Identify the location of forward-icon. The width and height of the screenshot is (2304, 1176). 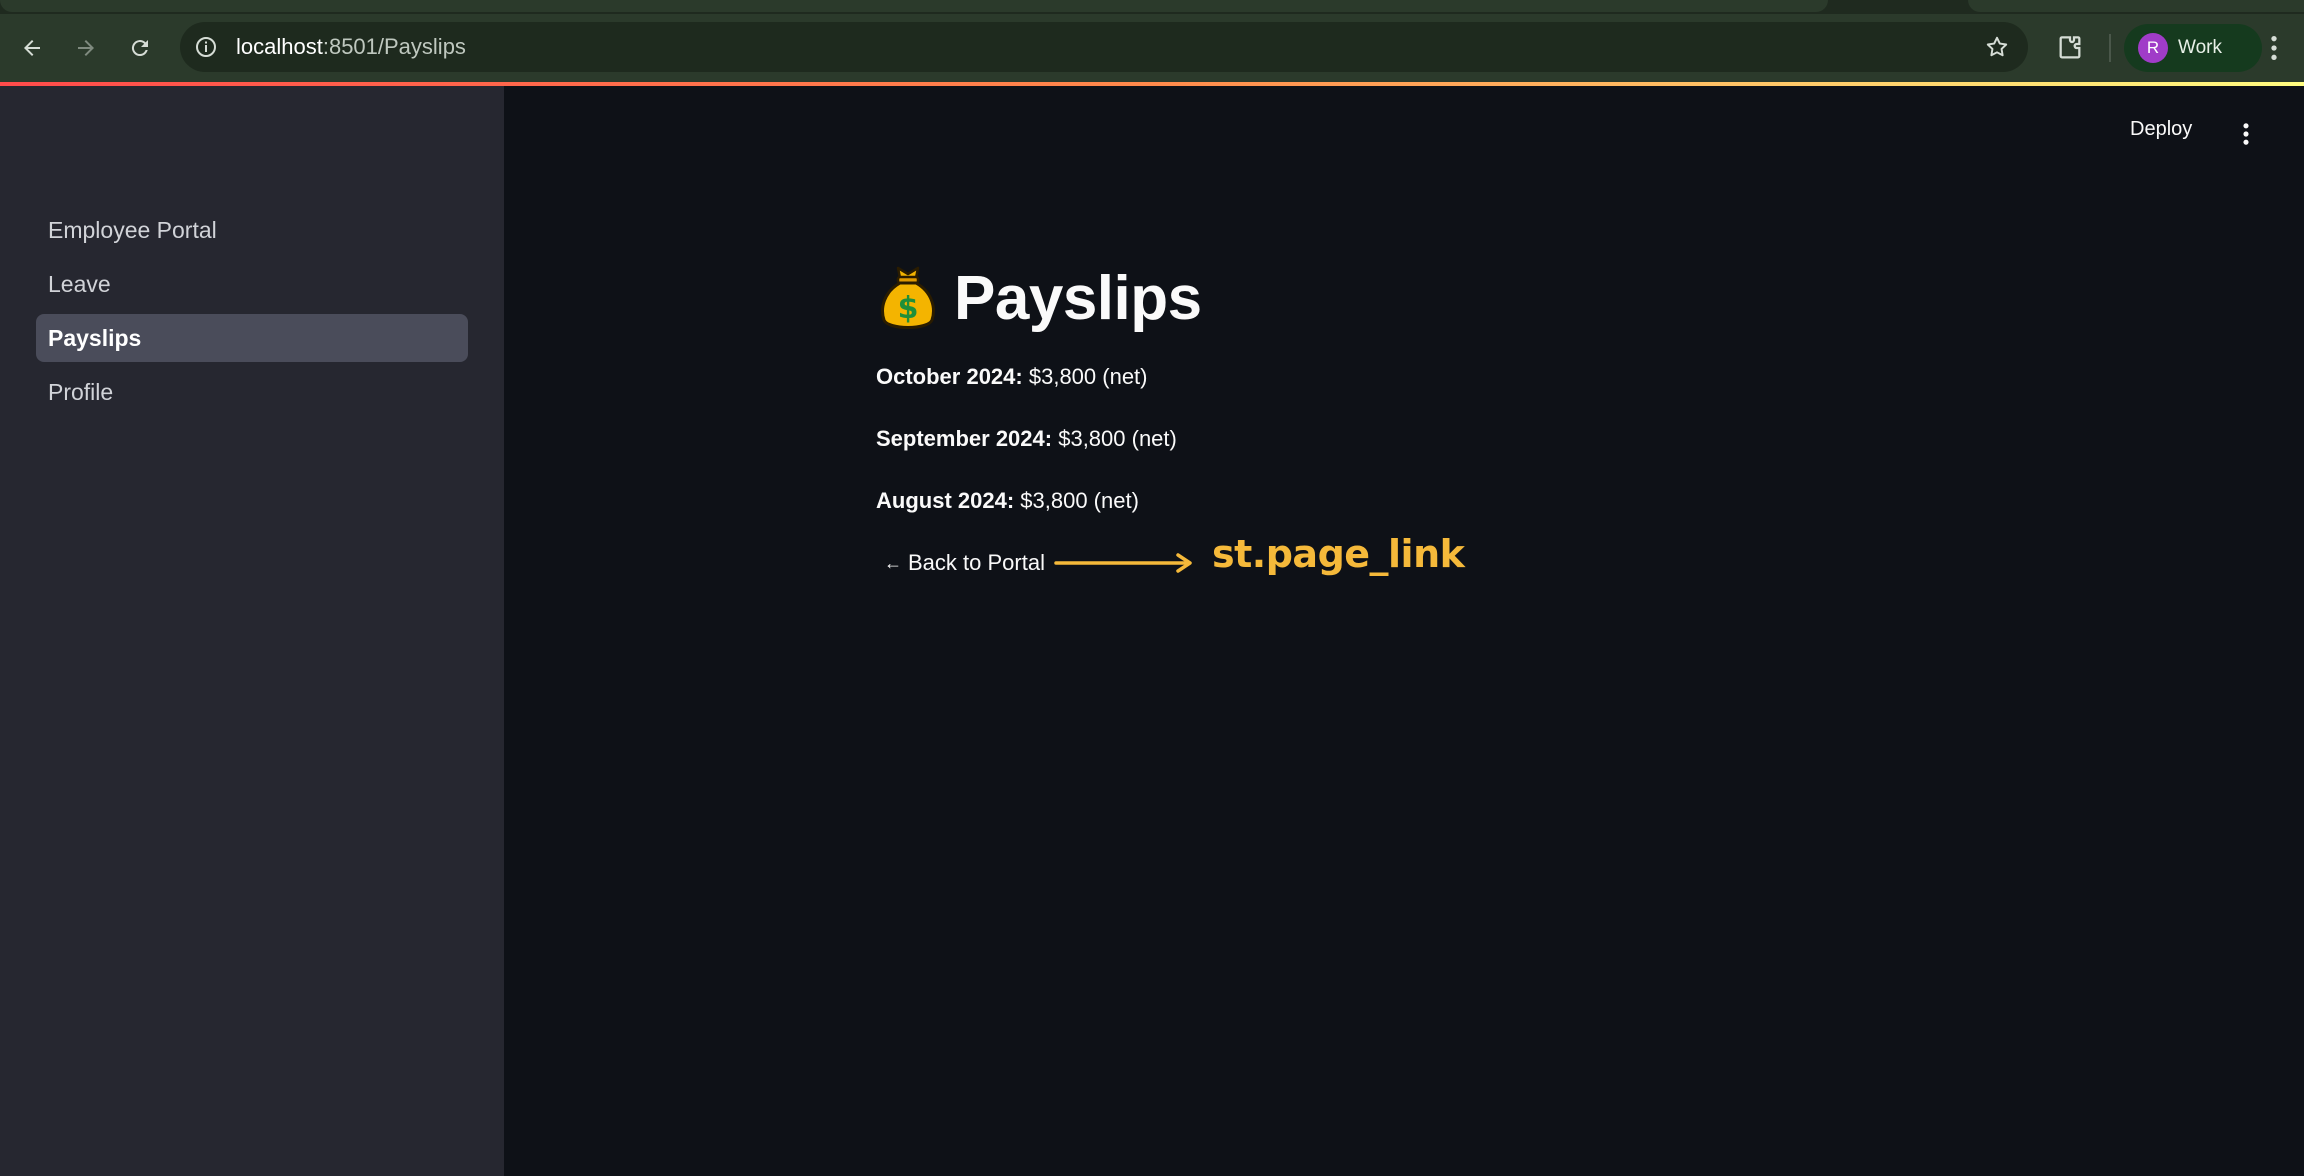
(86, 48).